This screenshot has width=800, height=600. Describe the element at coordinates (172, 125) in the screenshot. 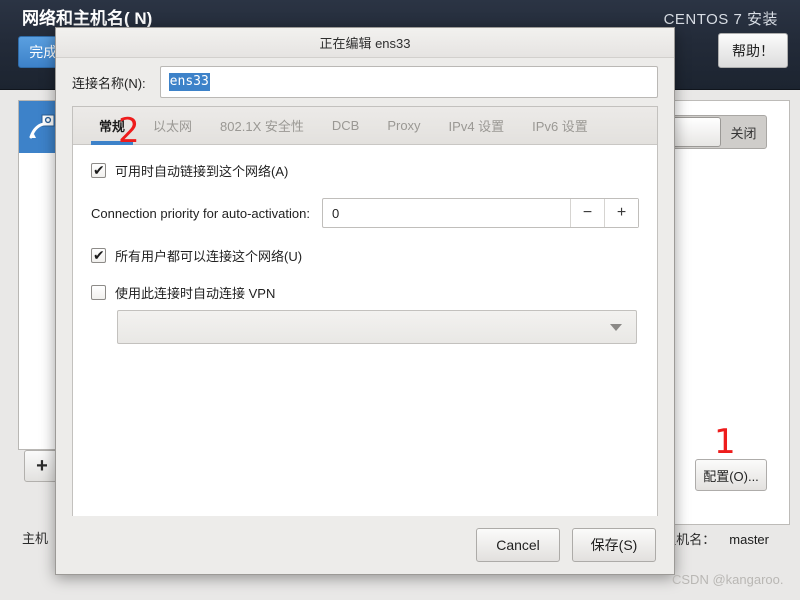

I see `tab-ethernet: 以太网` at that location.